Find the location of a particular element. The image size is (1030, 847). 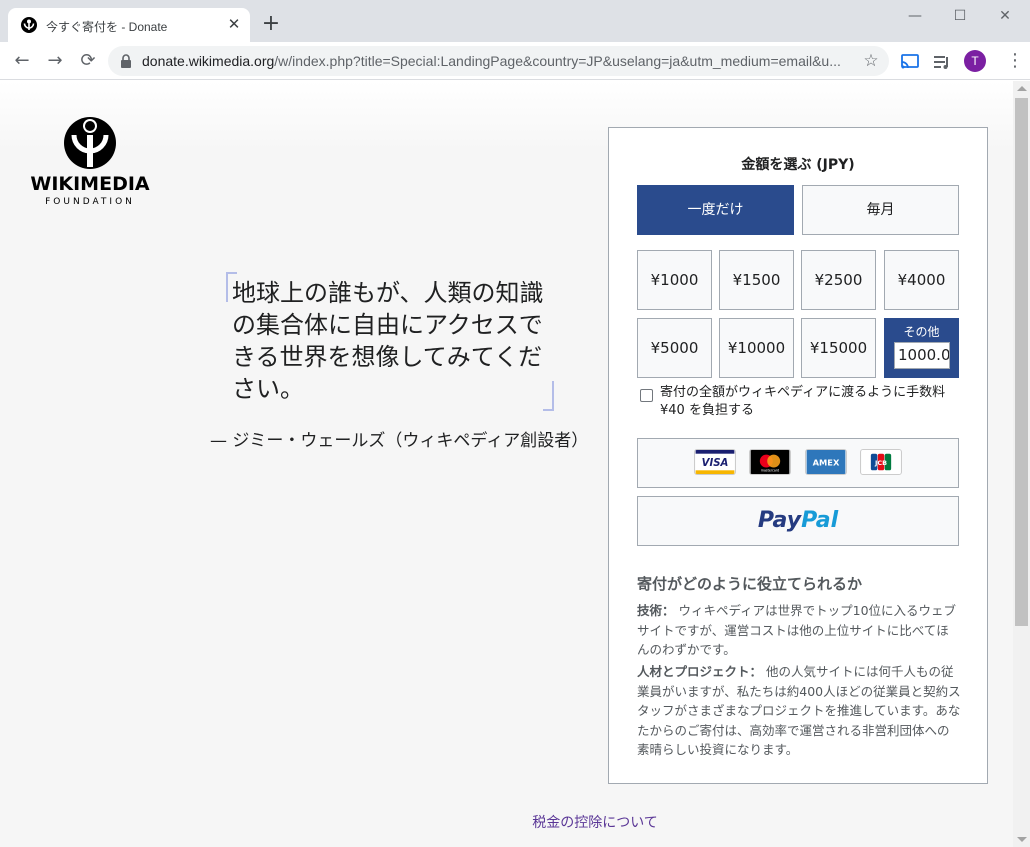

minimize-icon: — is located at coordinates (915, 16).